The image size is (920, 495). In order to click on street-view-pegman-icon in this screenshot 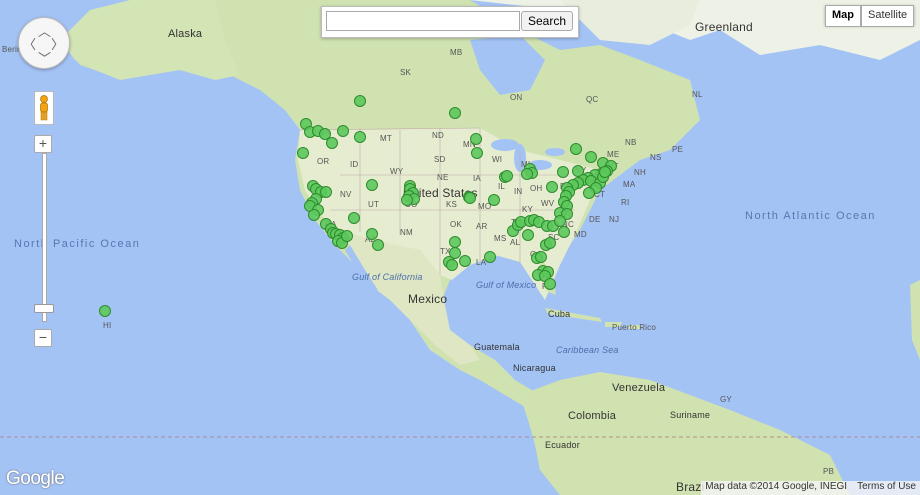, I will do `click(44, 108)`.